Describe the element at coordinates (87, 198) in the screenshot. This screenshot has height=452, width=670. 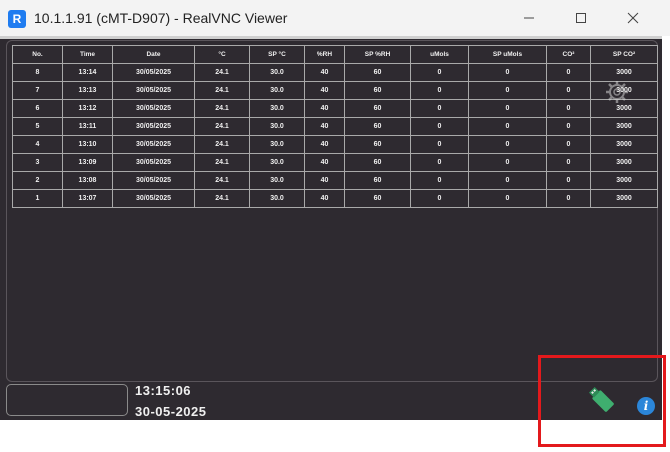
I see `cell-time: 13:07` at that location.